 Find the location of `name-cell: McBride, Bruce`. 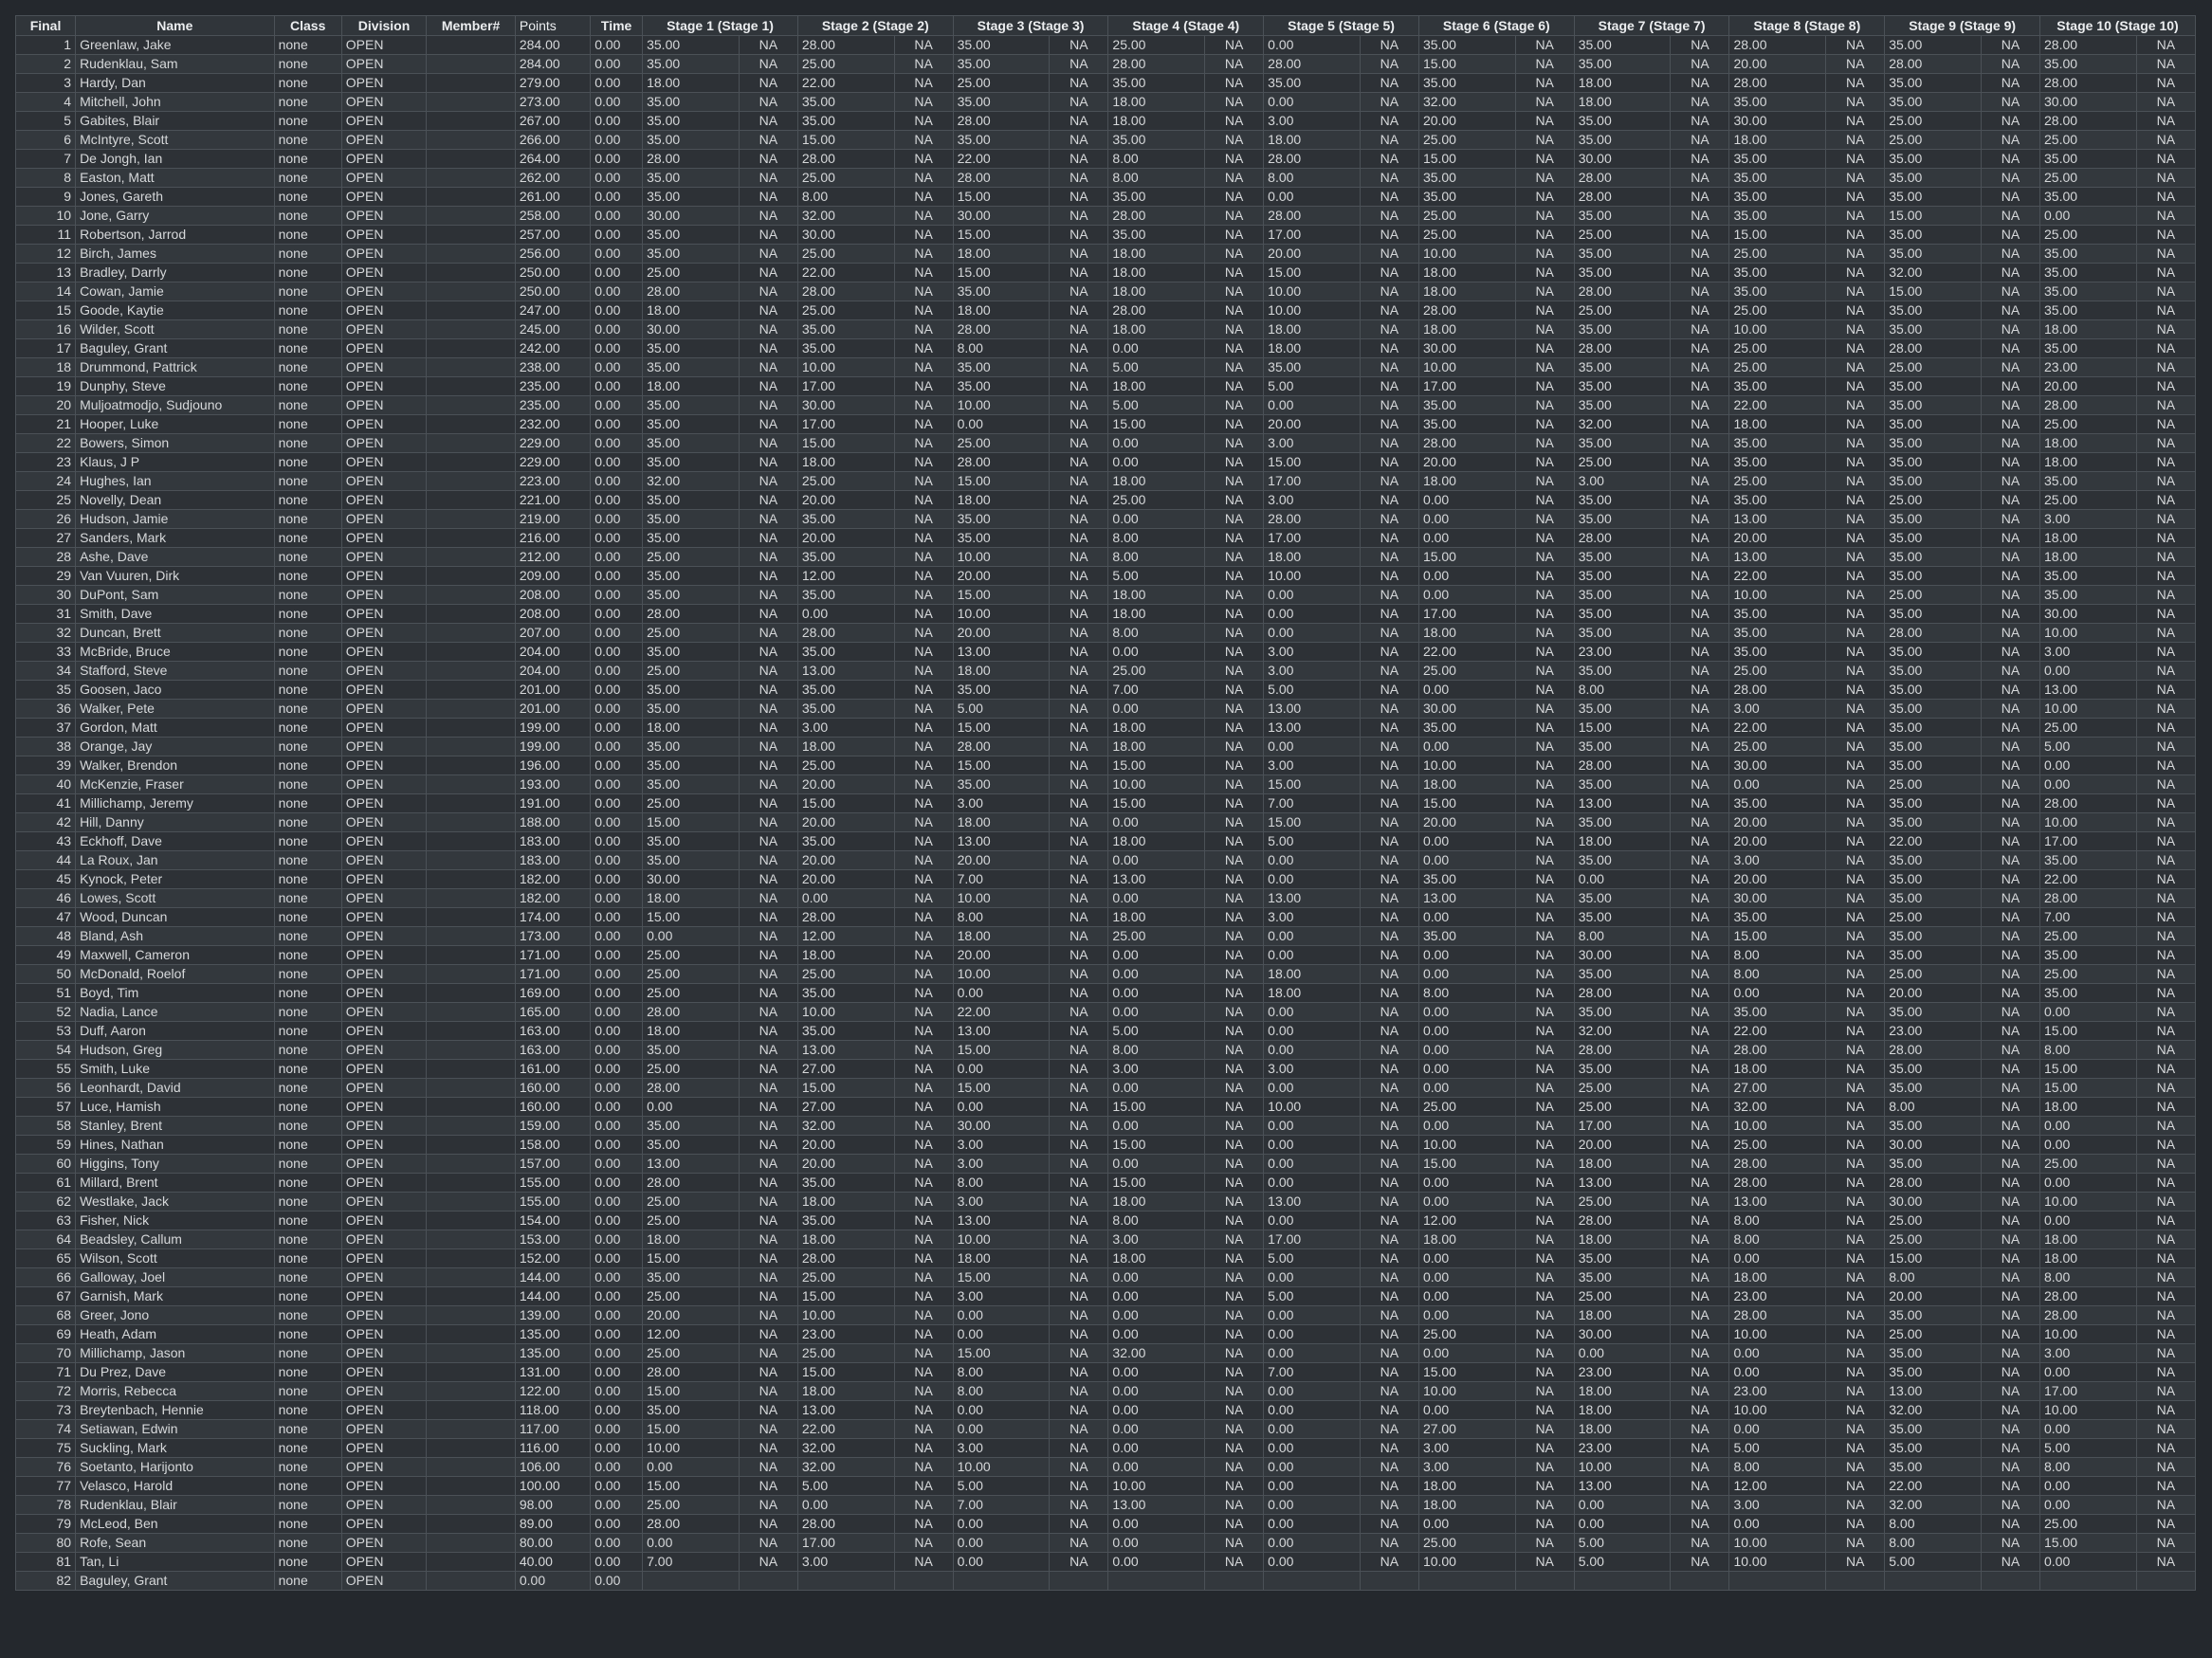

name-cell: McBride, Bruce is located at coordinates (175, 652).